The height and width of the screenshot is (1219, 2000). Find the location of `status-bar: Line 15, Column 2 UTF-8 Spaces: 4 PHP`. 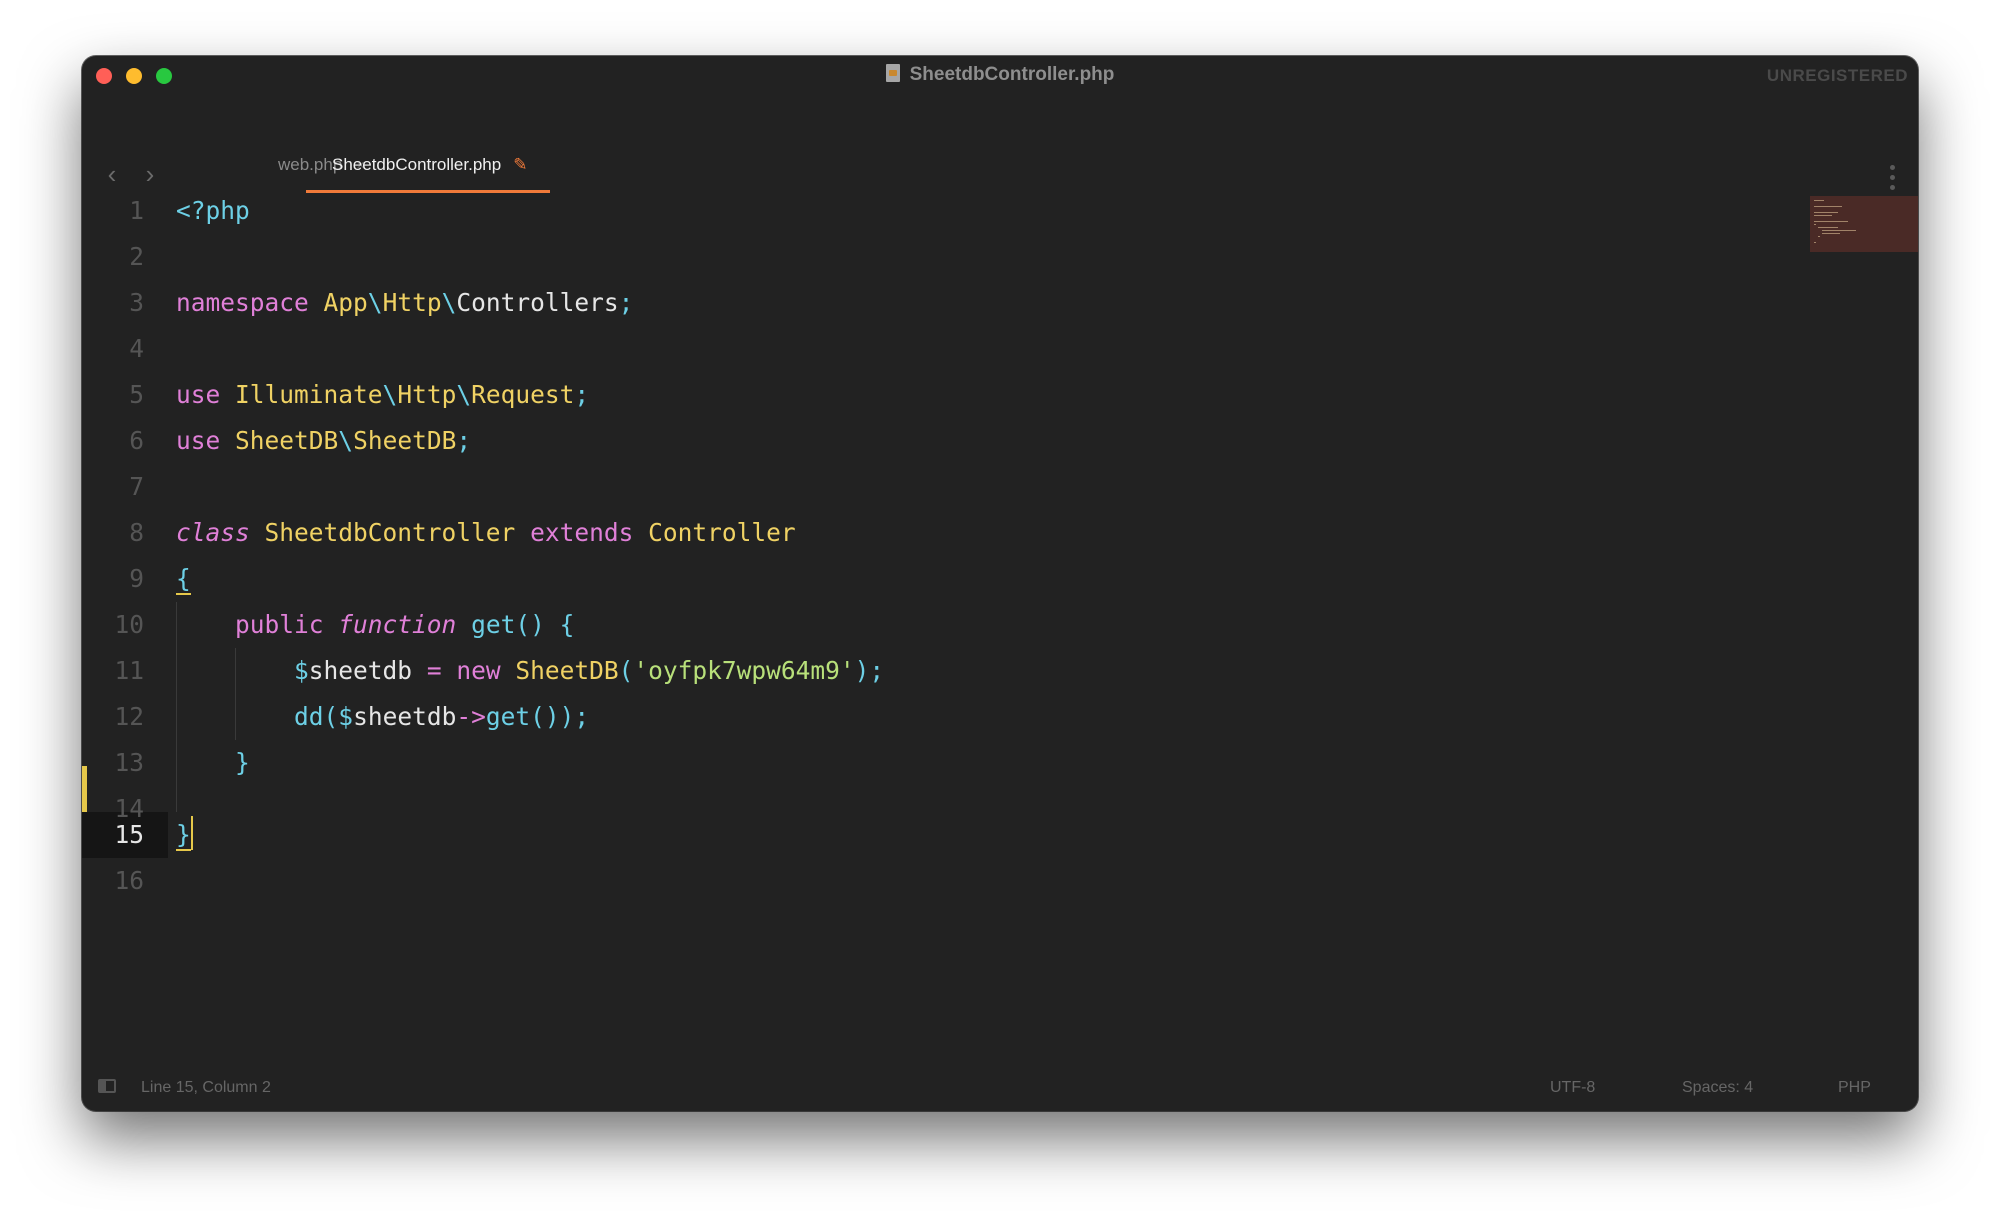

status-bar: Line 15, Column 2 UTF-8 Spaces: 4 PHP is located at coordinates (1000, 1088).